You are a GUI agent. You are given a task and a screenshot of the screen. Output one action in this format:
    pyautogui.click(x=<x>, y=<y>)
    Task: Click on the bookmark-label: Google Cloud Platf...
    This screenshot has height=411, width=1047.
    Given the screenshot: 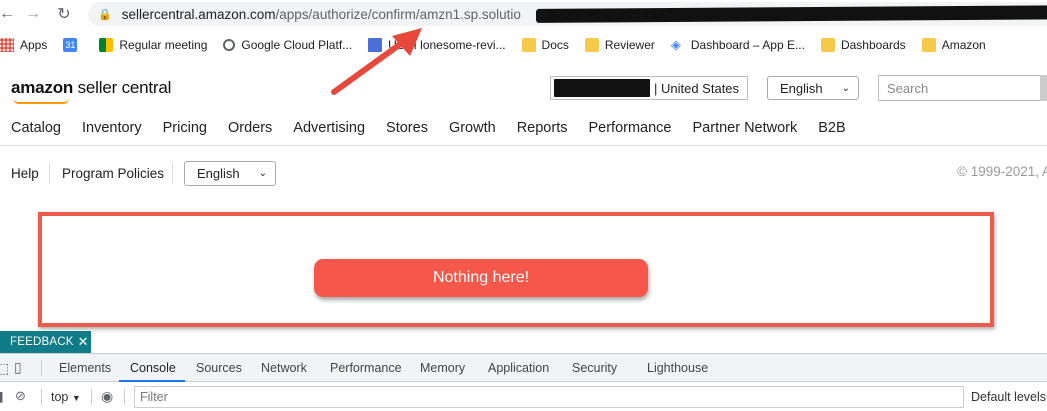 What is the action you would take?
    pyautogui.click(x=297, y=45)
    